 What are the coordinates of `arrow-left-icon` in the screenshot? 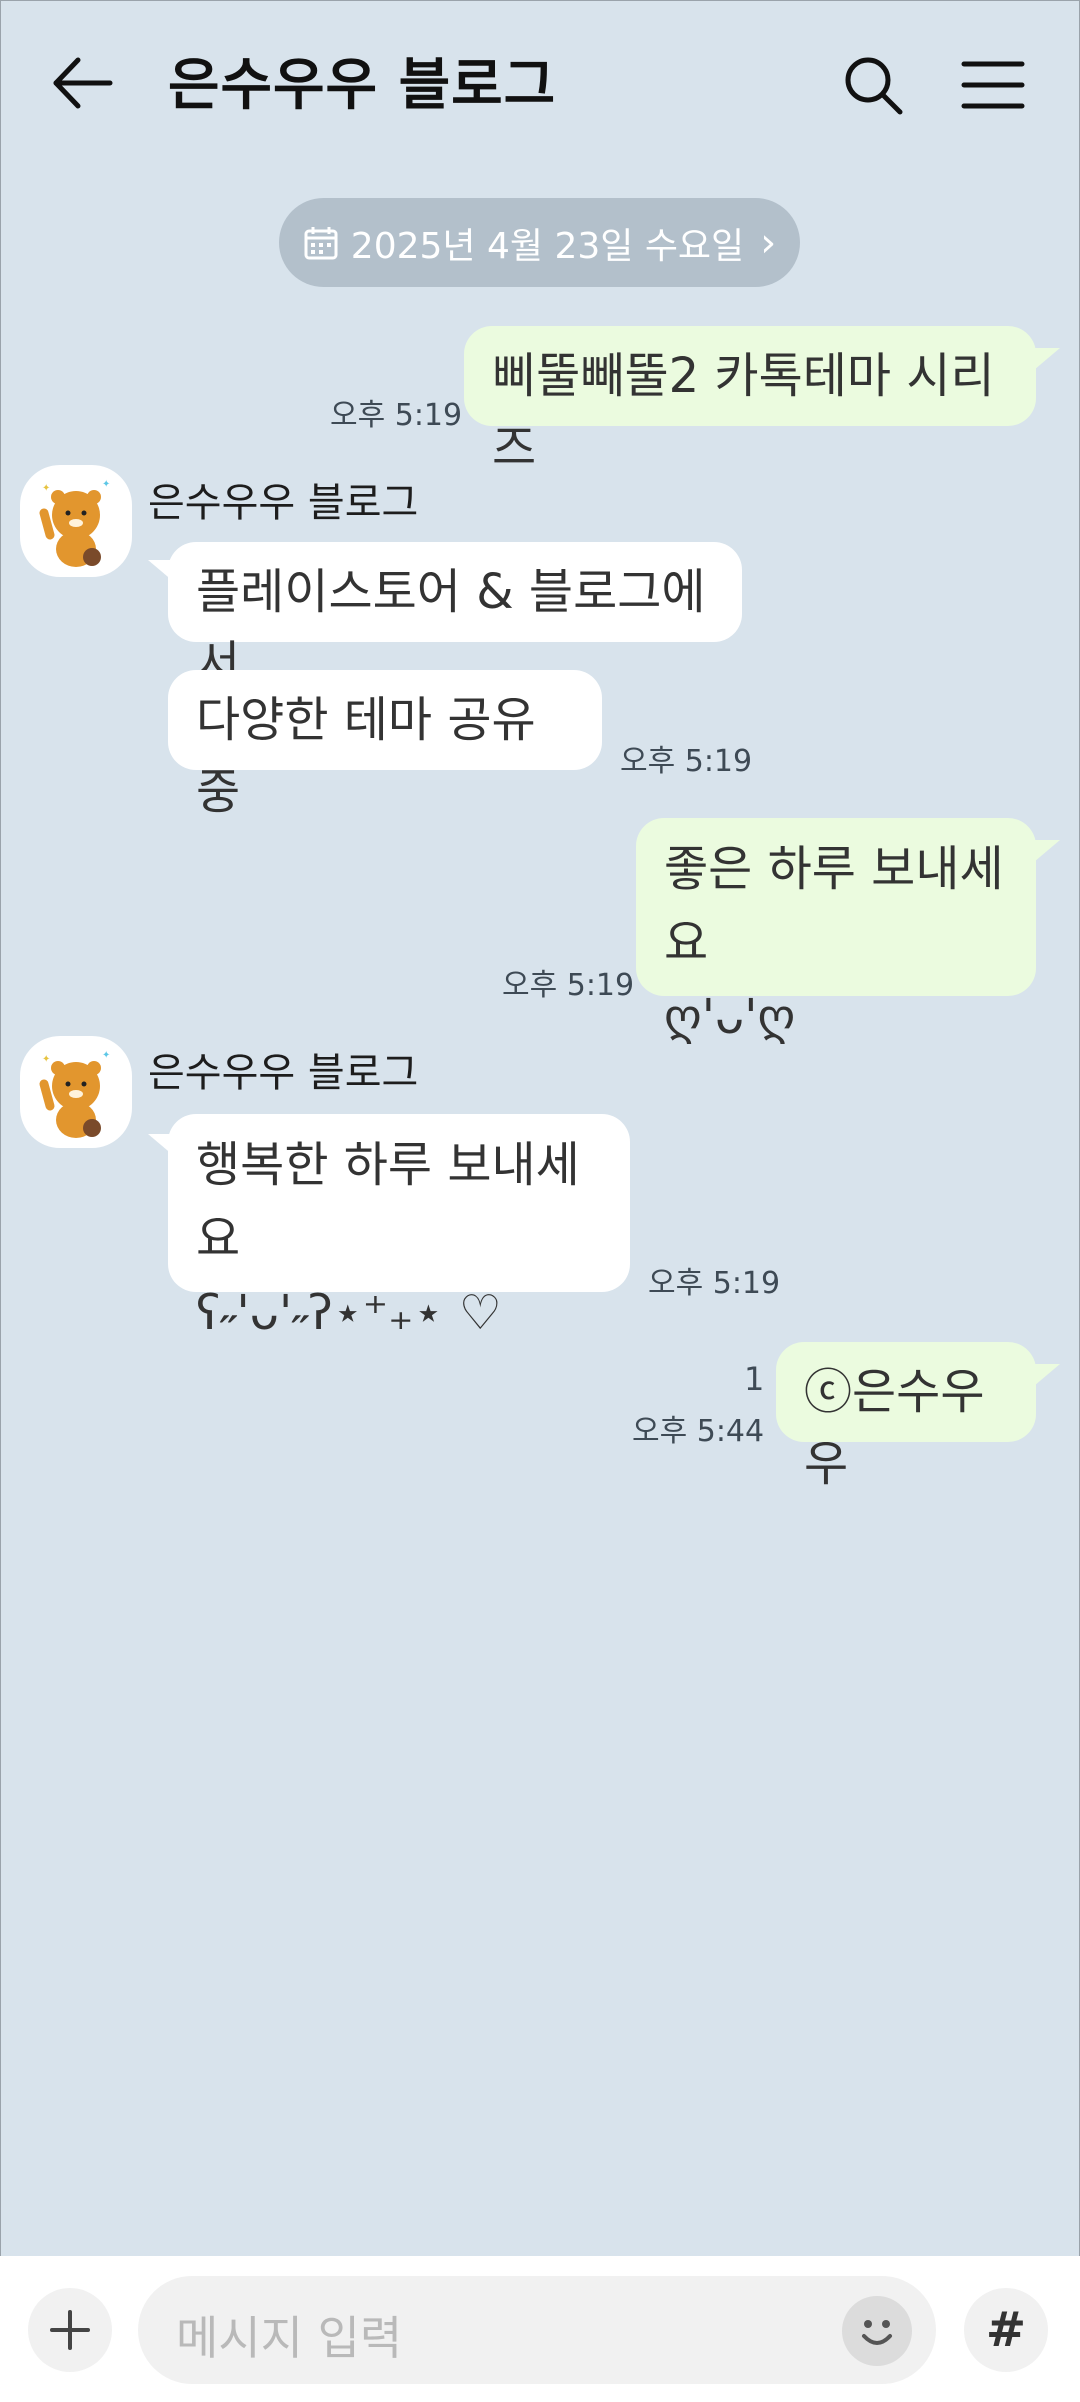 It's located at (83, 83).